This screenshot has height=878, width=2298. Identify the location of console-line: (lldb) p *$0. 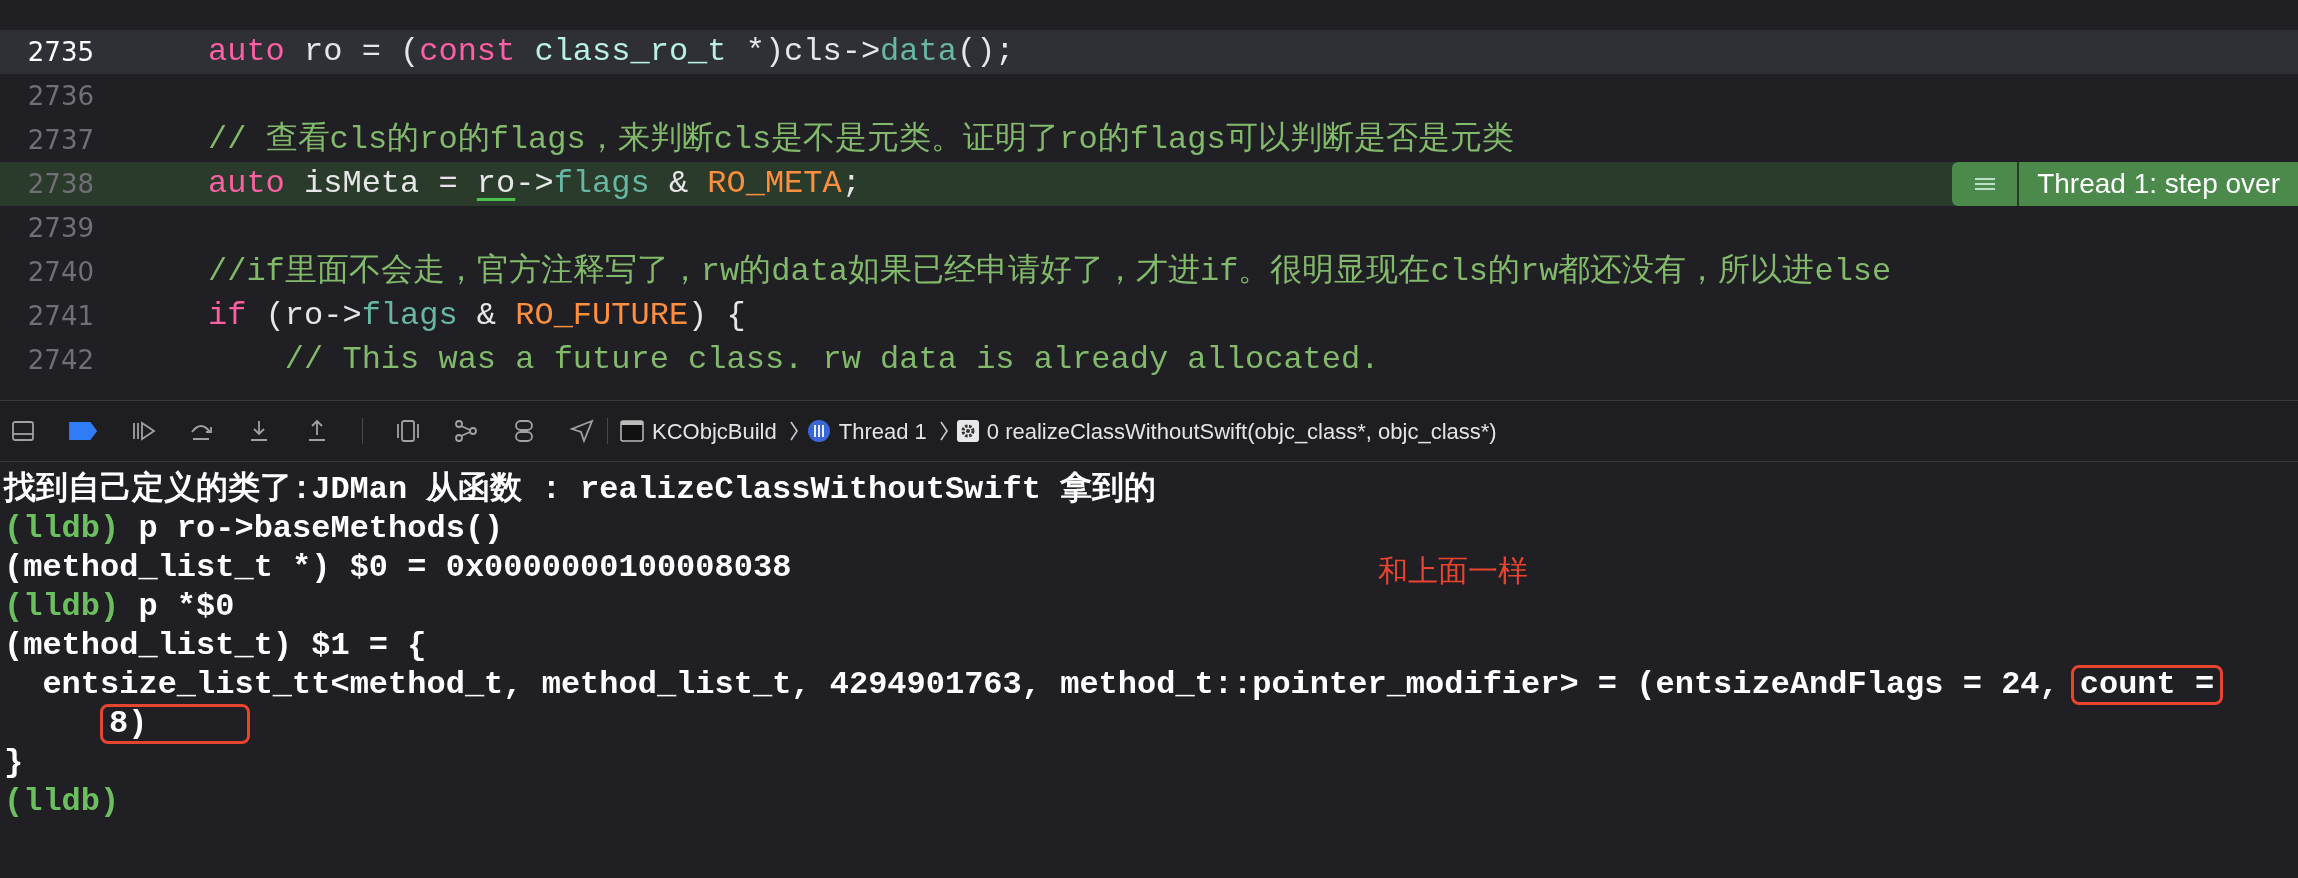
(119, 606).